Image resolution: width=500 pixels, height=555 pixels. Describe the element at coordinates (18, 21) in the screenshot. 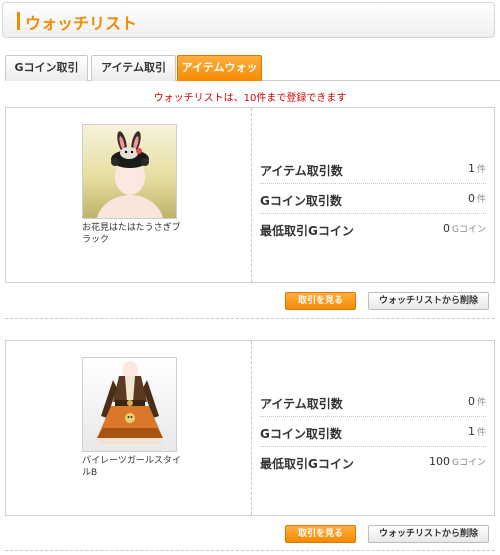

I see `header-accent-bar` at that location.